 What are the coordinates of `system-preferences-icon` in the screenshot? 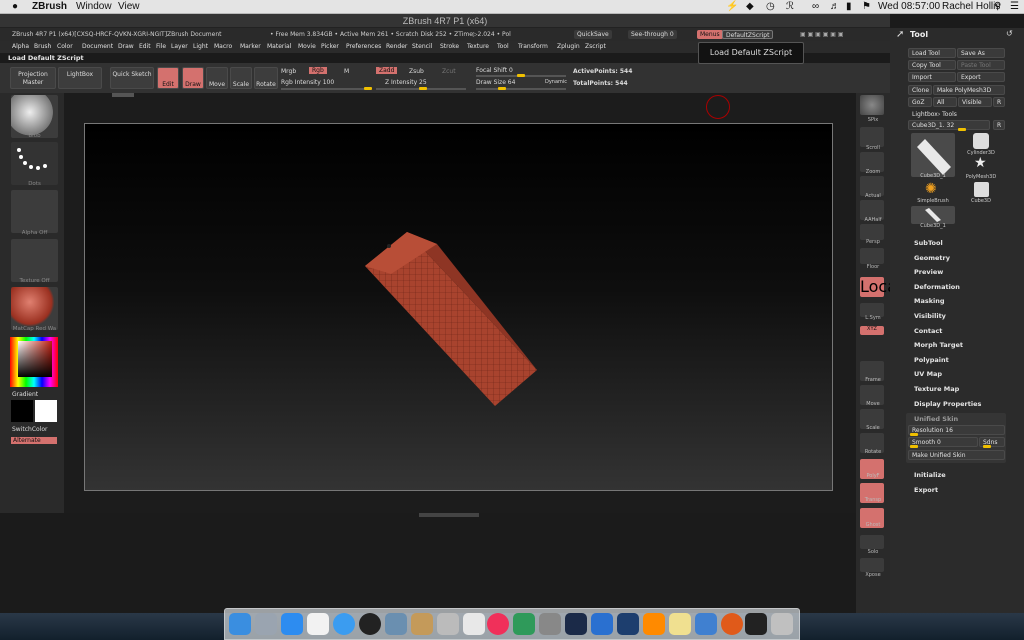 It's located at (550, 624).